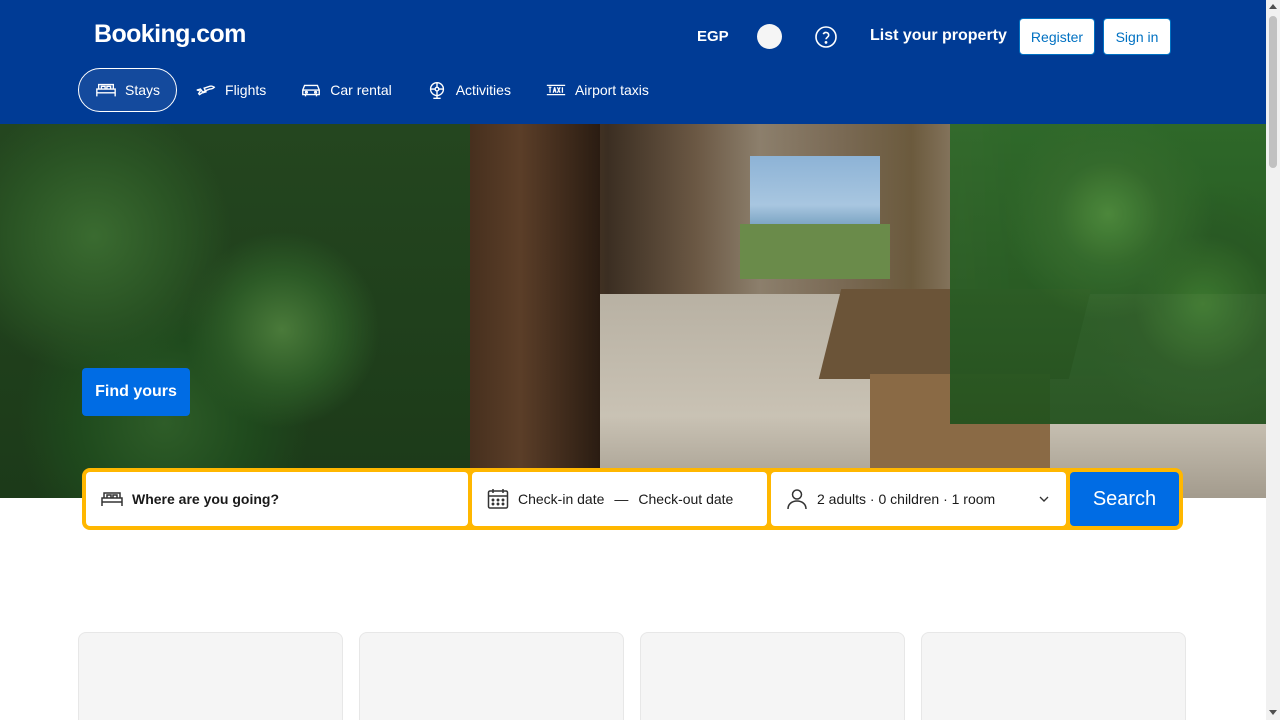 Image resolution: width=1280 pixels, height=720 pixels. What do you see at coordinates (685, 499) in the screenshot?
I see `checkout-date-text: Check-out date` at bounding box center [685, 499].